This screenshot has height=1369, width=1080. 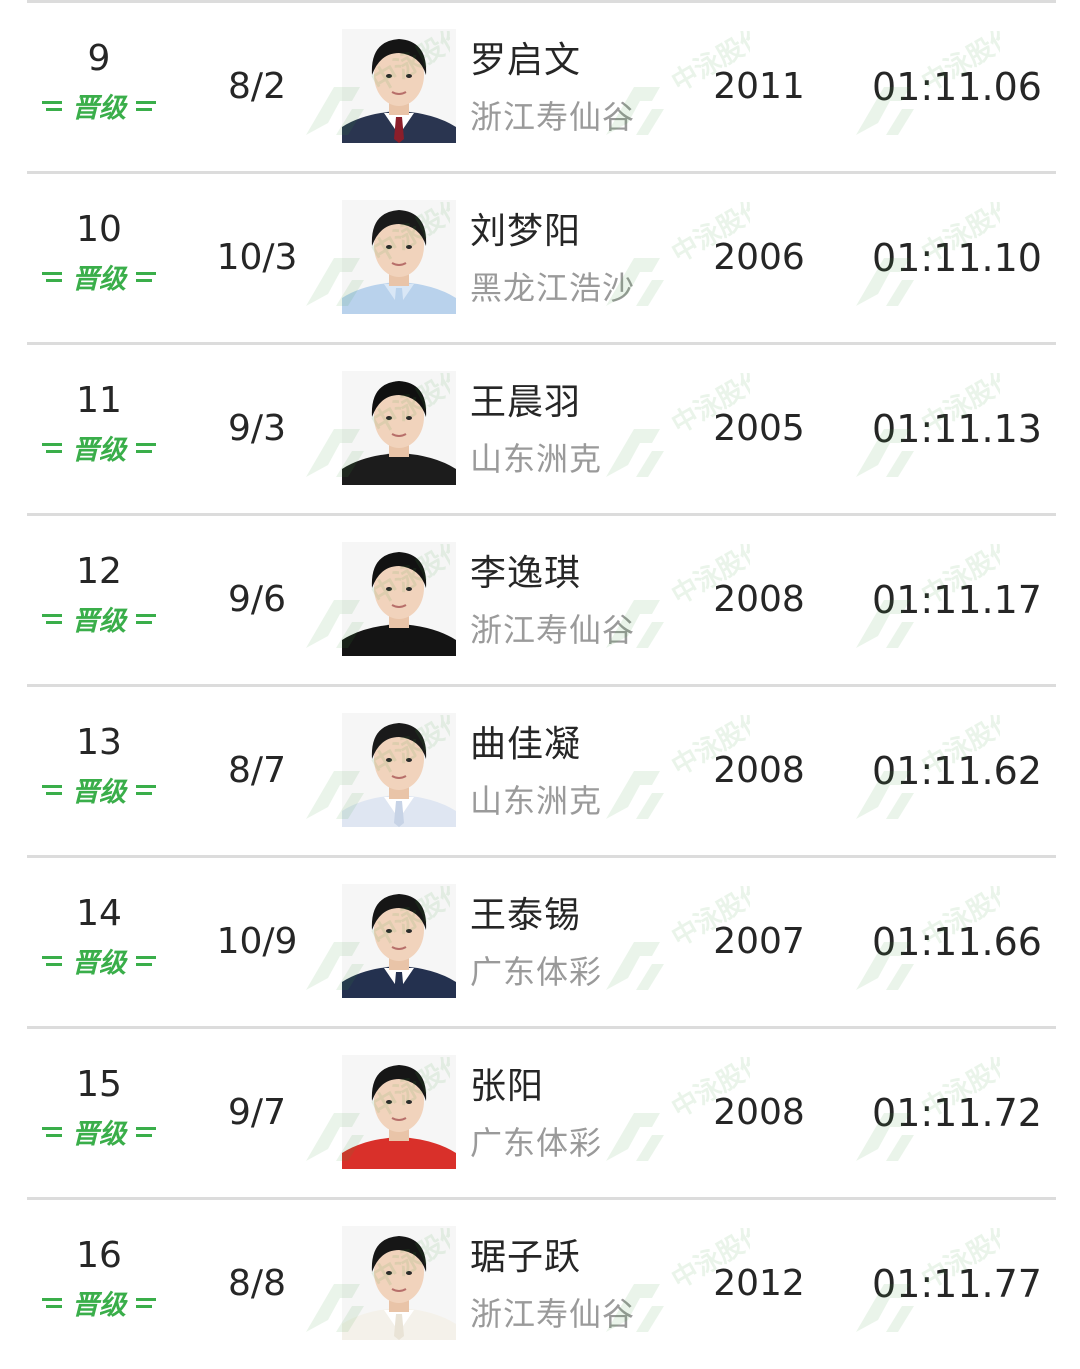 I want to click on birth-year: 2012, so click(x=759, y=1283).